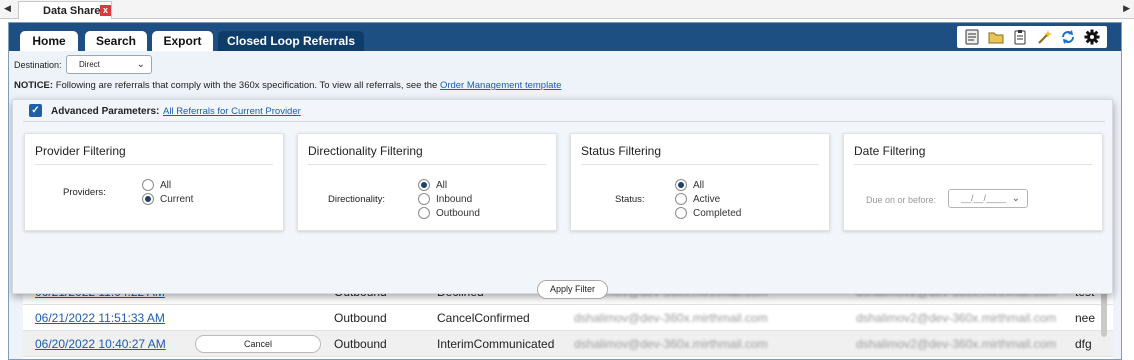 The width and height of the screenshot is (1134, 360). I want to click on tab-search: Search, so click(116, 41).